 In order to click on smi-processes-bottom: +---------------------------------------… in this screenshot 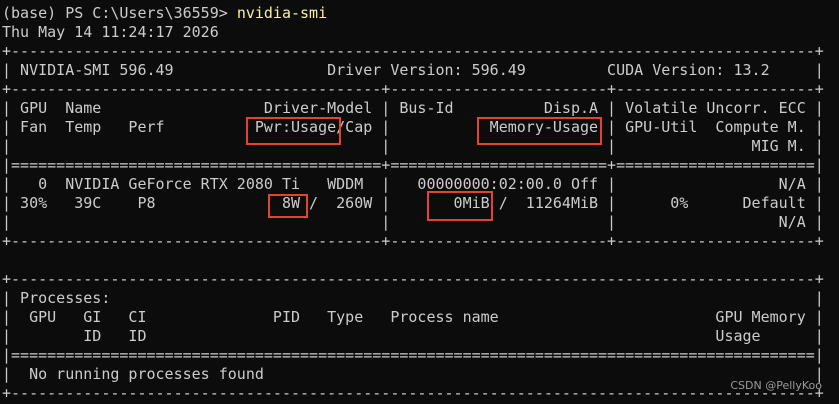, I will do `click(413, 393)`.